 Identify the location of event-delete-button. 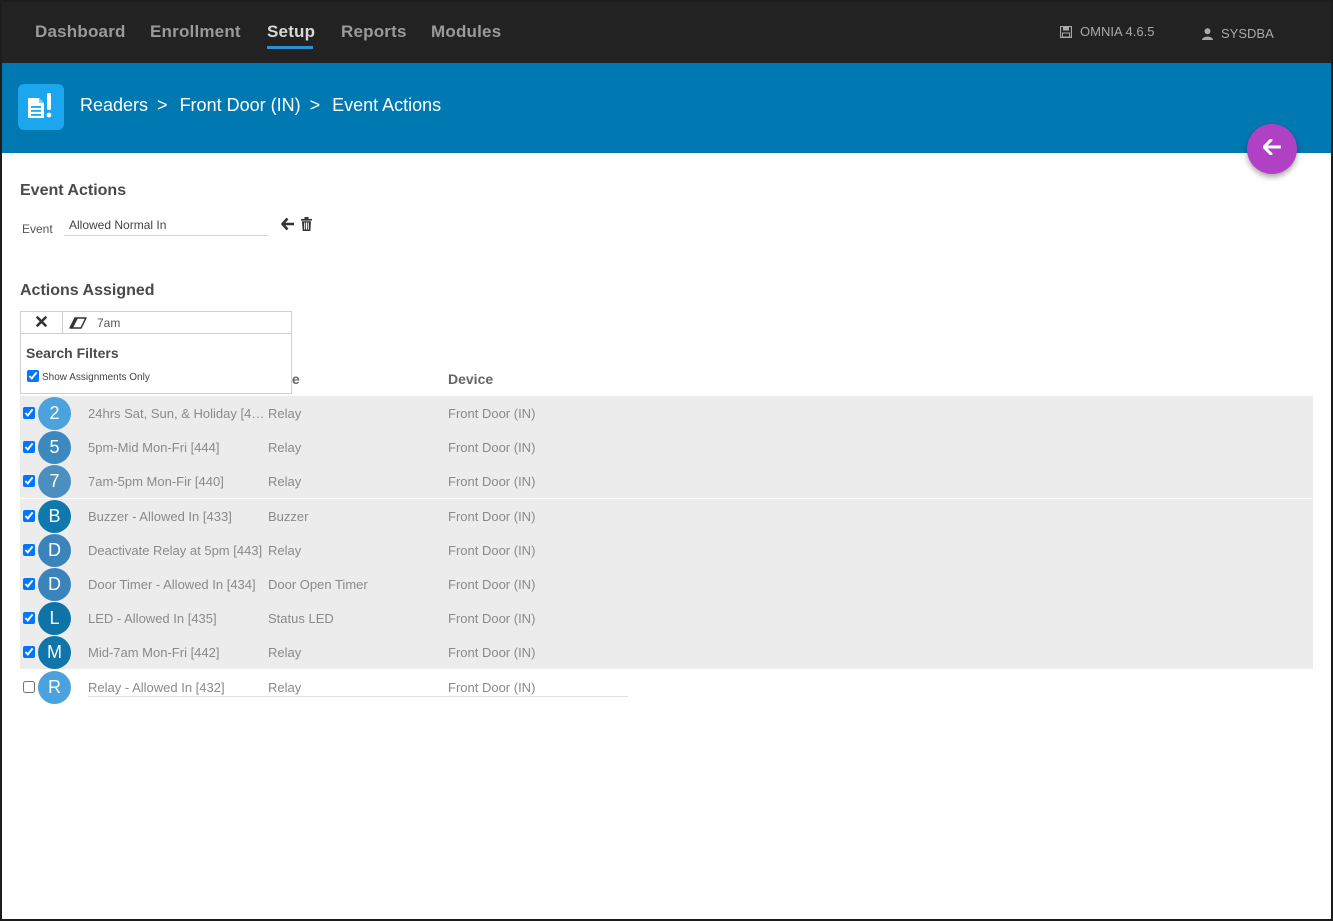
(306, 226).